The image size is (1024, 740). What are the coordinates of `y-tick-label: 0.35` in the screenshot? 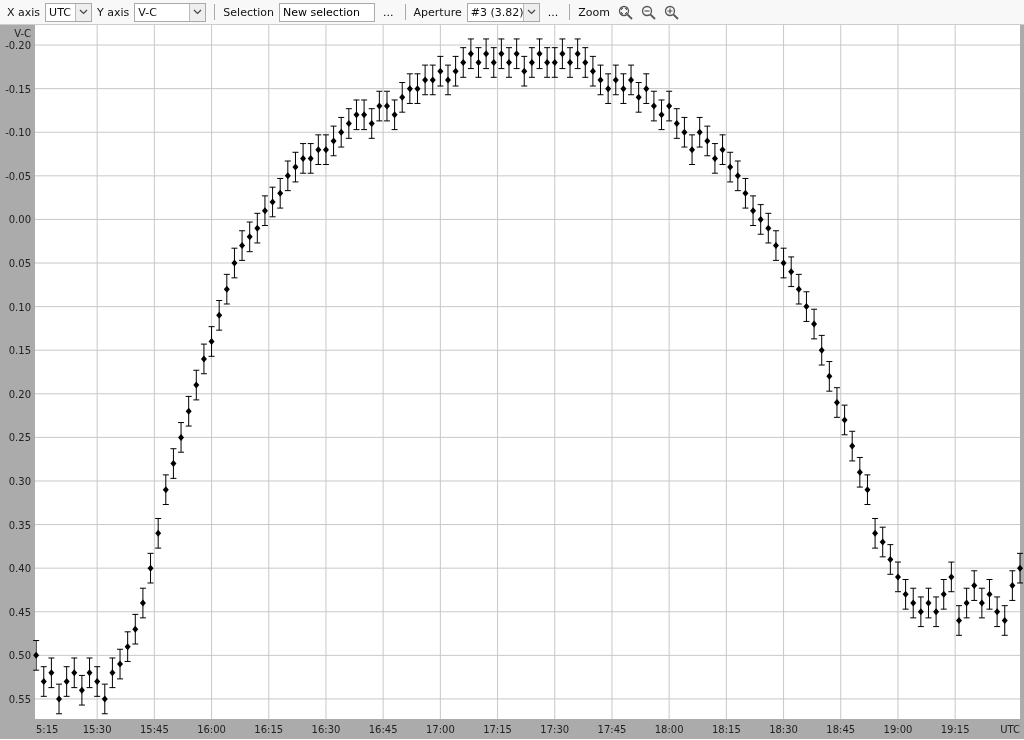 It's located at (19, 525).